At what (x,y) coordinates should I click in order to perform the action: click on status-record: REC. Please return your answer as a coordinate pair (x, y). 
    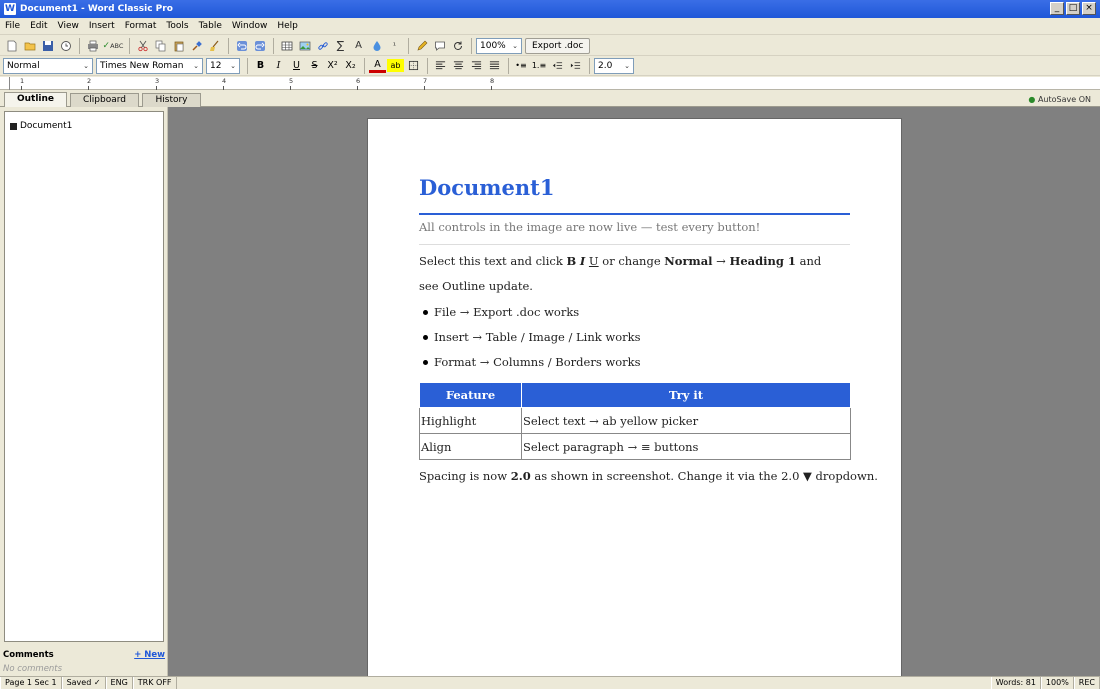
    Looking at the image, I should click on (1086, 683).